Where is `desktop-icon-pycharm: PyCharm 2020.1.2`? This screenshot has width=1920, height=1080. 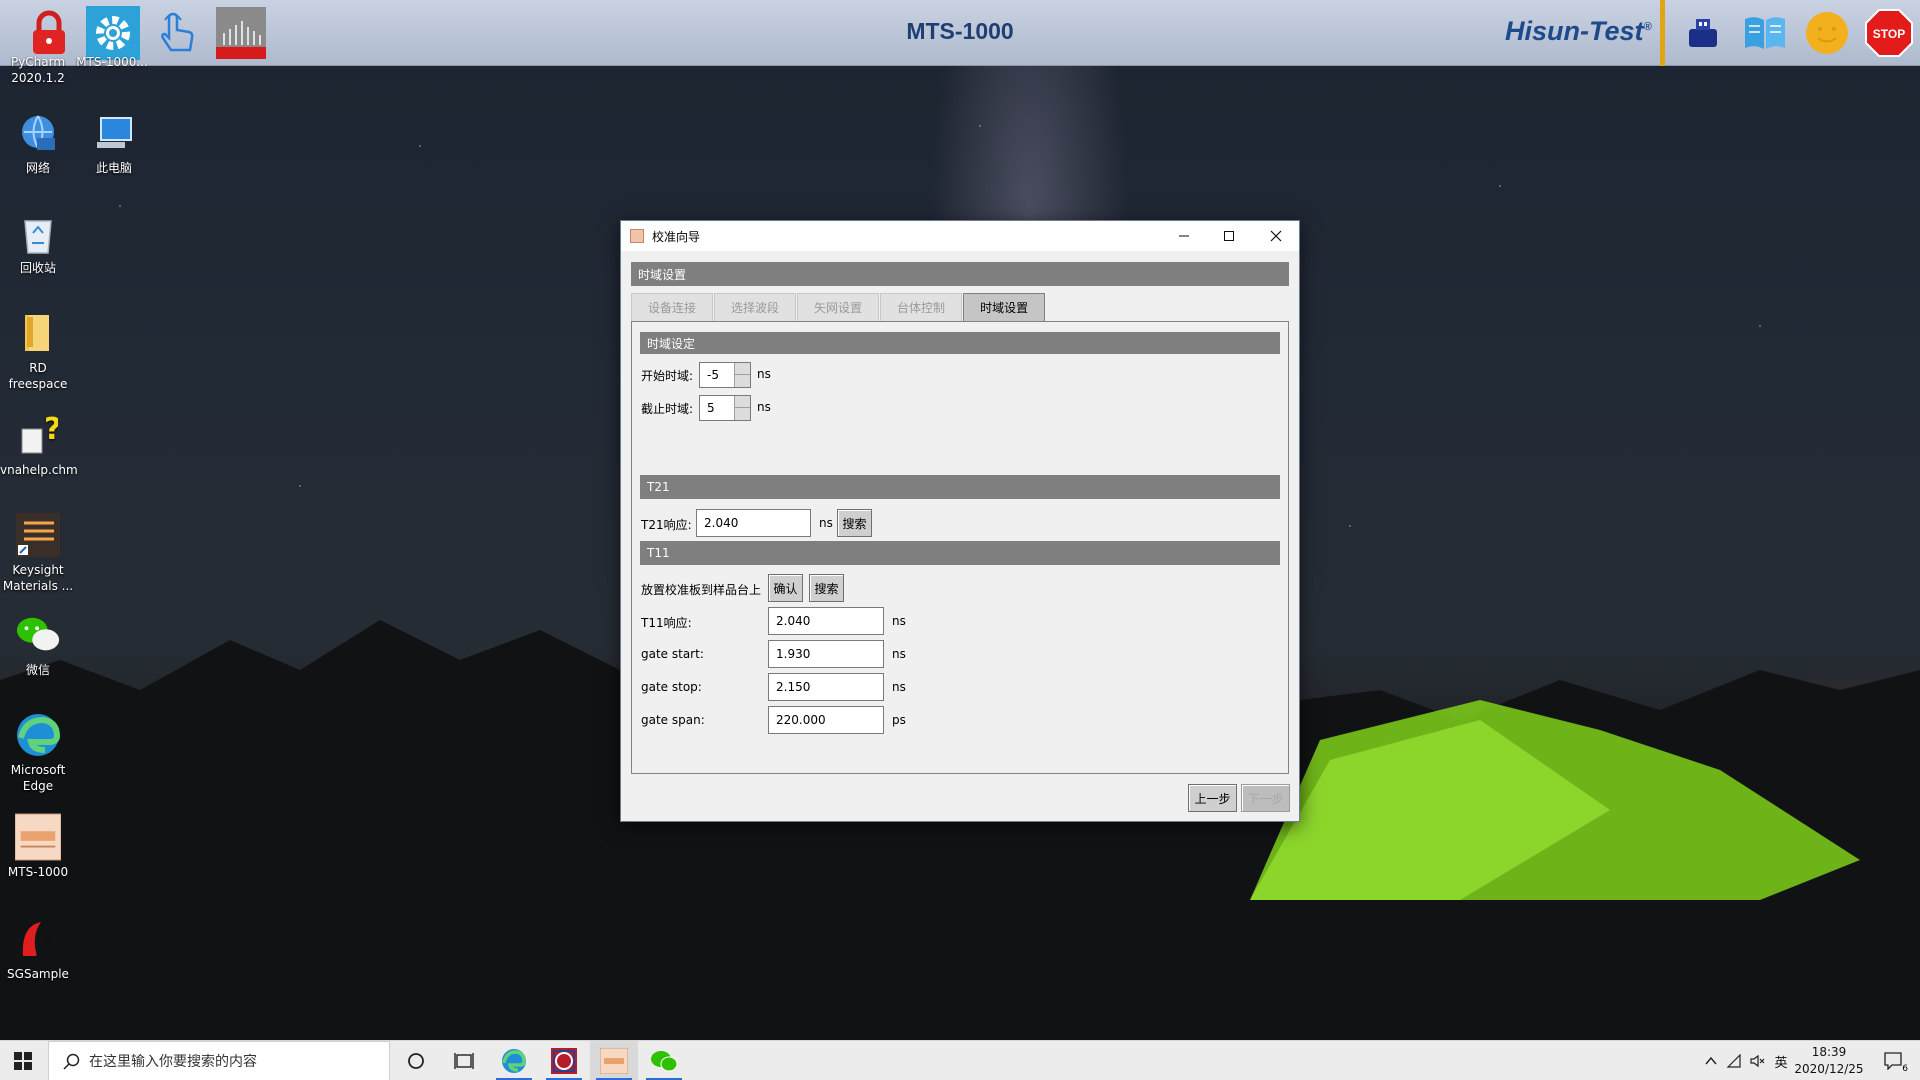 desktop-icon-pycharm: PyCharm 2020.1.2 is located at coordinates (38, 70).